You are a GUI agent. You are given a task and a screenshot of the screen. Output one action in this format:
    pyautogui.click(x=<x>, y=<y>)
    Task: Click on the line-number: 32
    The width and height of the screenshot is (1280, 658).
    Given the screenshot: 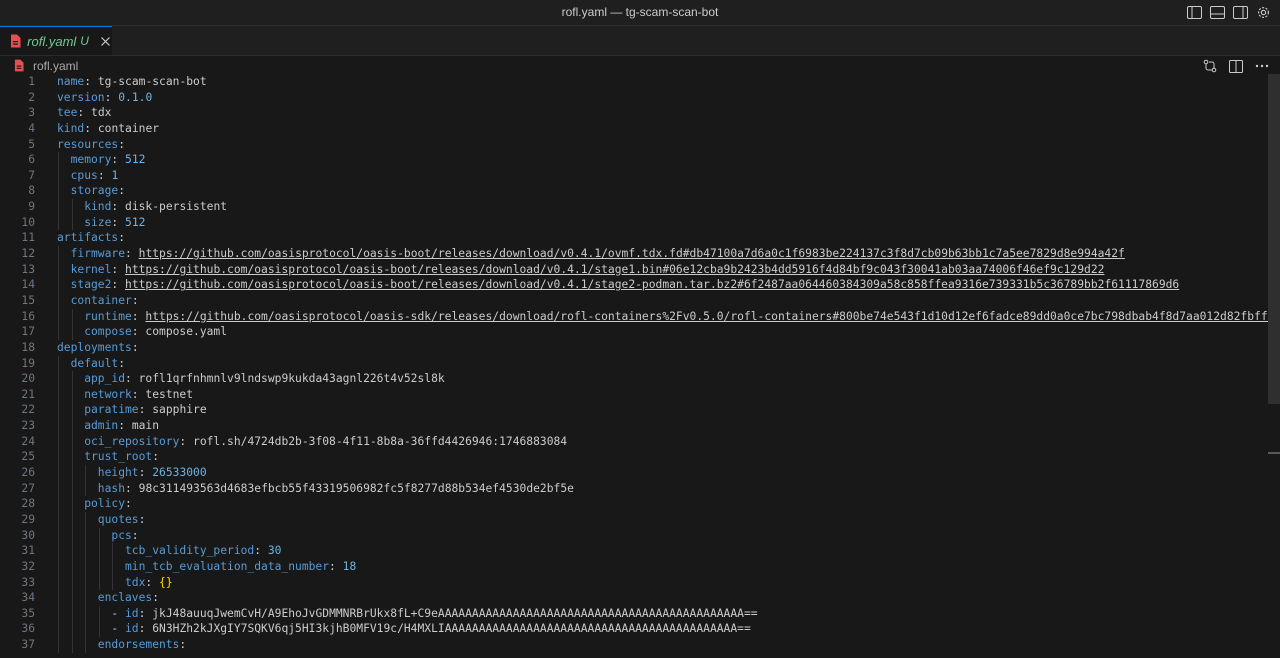 What is the action you would take?
    pyautogui.click(x=28, y=566)
    